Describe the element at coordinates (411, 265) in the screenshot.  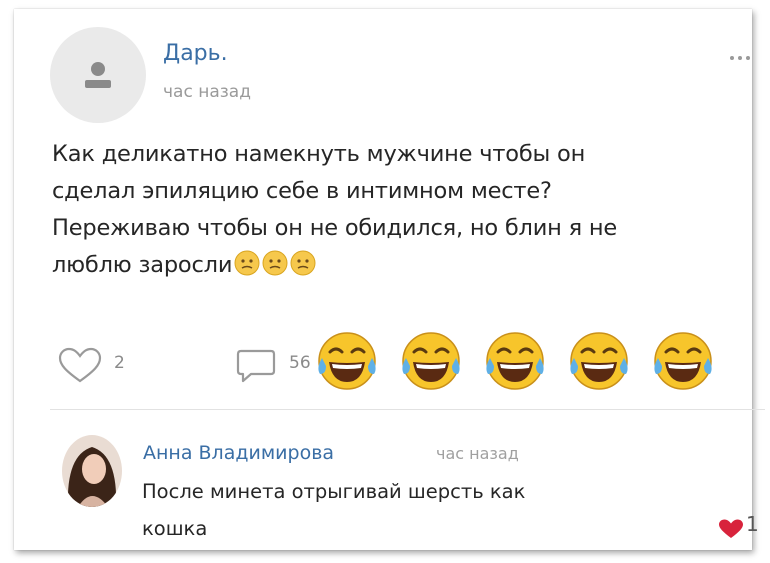
I see `post-text-line-last: люблю заросли` at that location.